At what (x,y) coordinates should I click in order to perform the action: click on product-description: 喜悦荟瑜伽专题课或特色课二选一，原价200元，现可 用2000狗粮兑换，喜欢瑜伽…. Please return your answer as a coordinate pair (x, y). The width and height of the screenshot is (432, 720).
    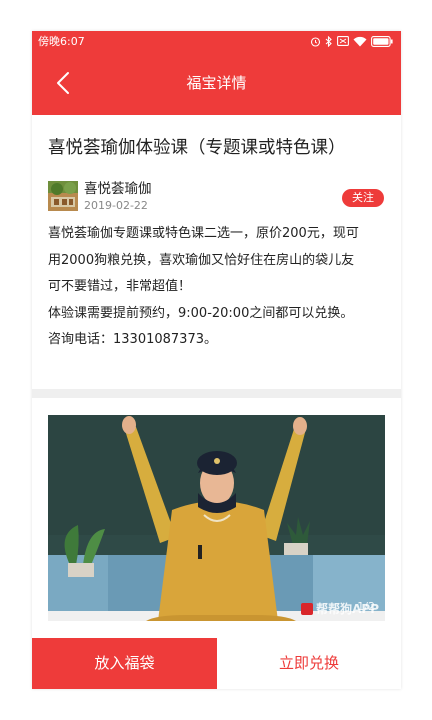
    Looking at the image, I should click on (218, 287).